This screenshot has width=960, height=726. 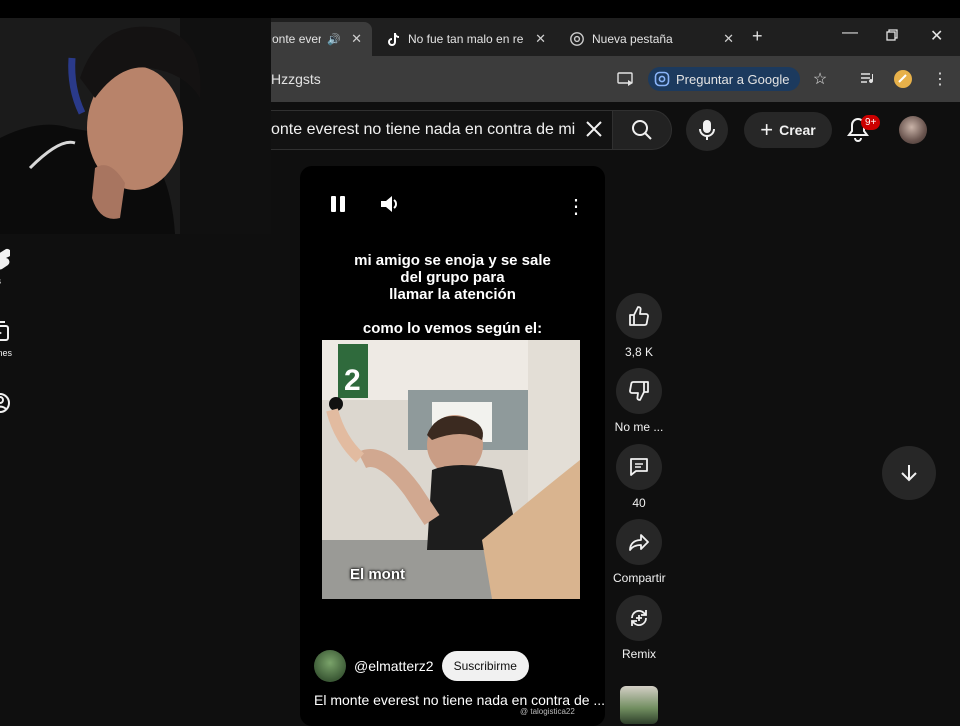 I want to click on volume-button, so click(x=391, y=206).